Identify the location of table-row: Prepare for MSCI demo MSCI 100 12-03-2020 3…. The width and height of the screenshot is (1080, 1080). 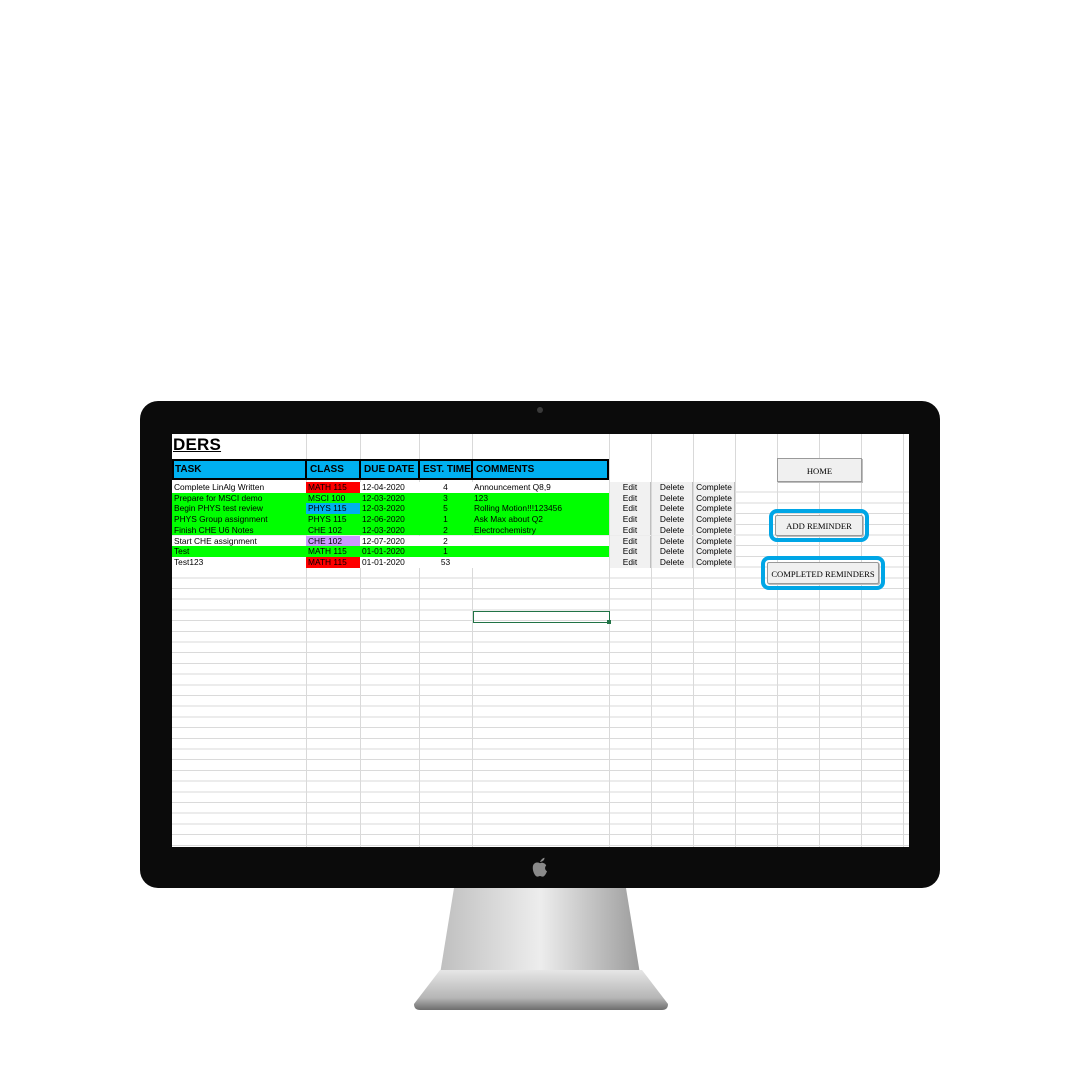
(390, 498).